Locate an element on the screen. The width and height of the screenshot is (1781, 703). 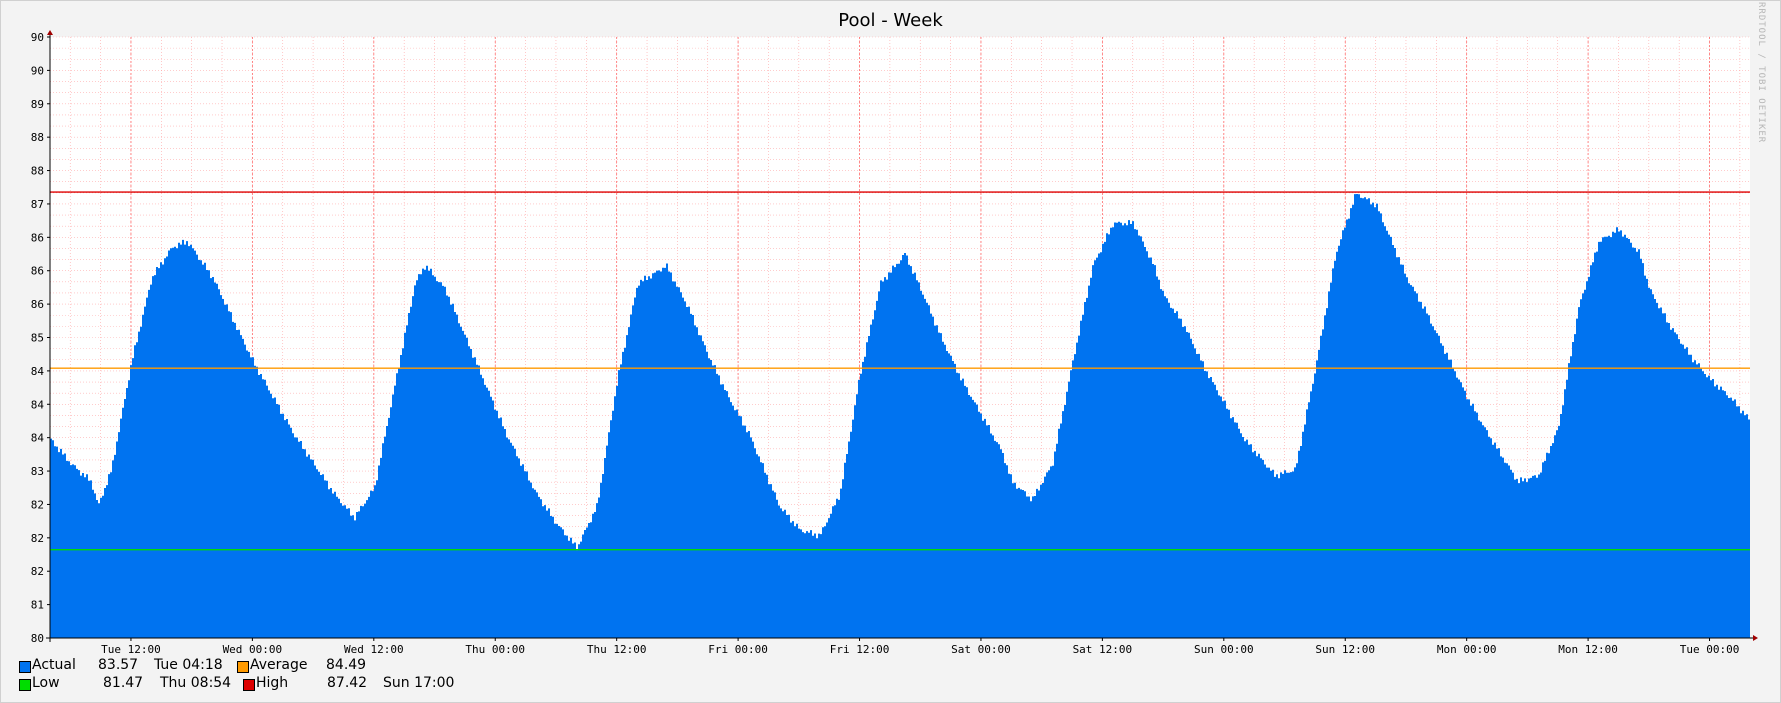
legend-actual-label: Actual is located at coordinates (54, 665).